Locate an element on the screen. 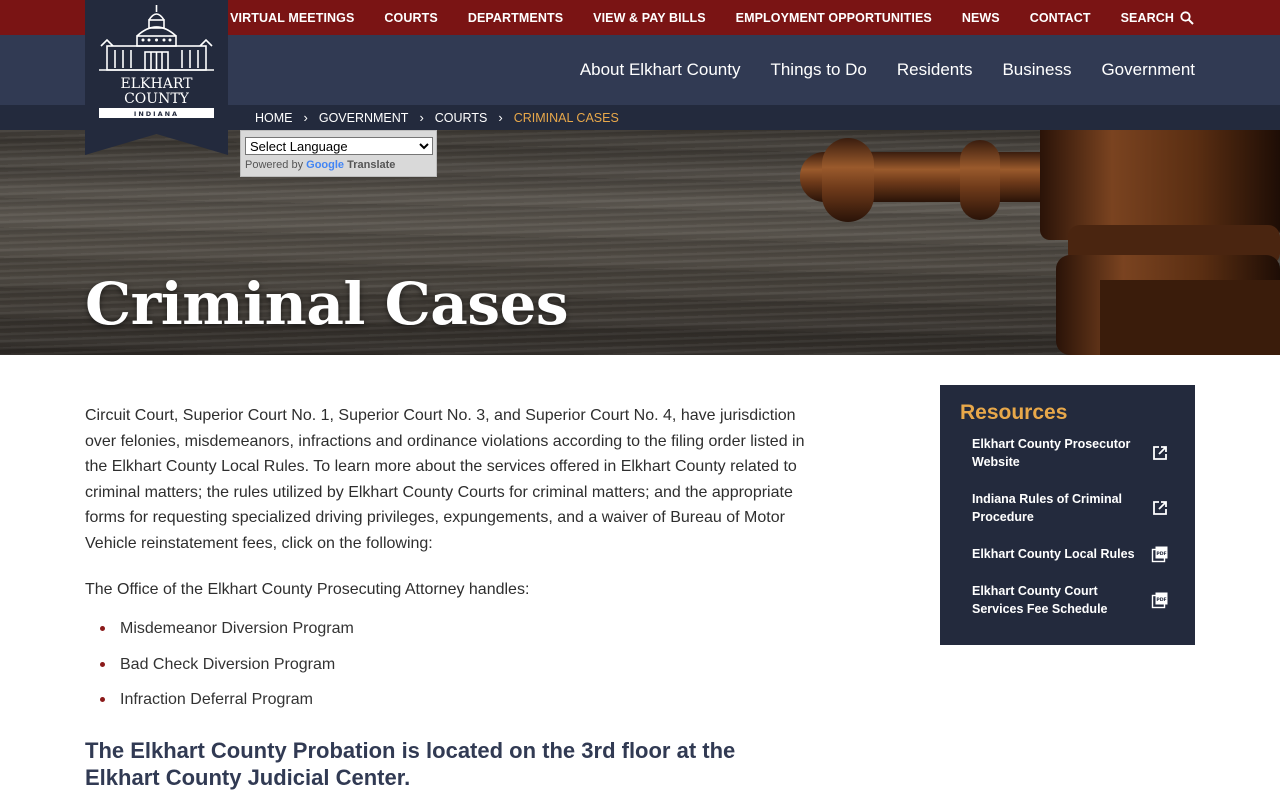  list-item: Bad Check Diversion Program is located at coordinates (450, 674).